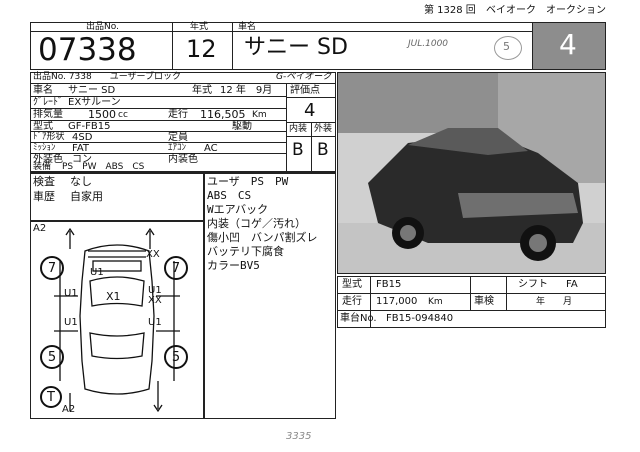 Image resolution: width=640 pixels, height=452 pixels. Describe the element at coordinates (87, 50) in the screenshot. I see `lot-number: 07338` at that location.